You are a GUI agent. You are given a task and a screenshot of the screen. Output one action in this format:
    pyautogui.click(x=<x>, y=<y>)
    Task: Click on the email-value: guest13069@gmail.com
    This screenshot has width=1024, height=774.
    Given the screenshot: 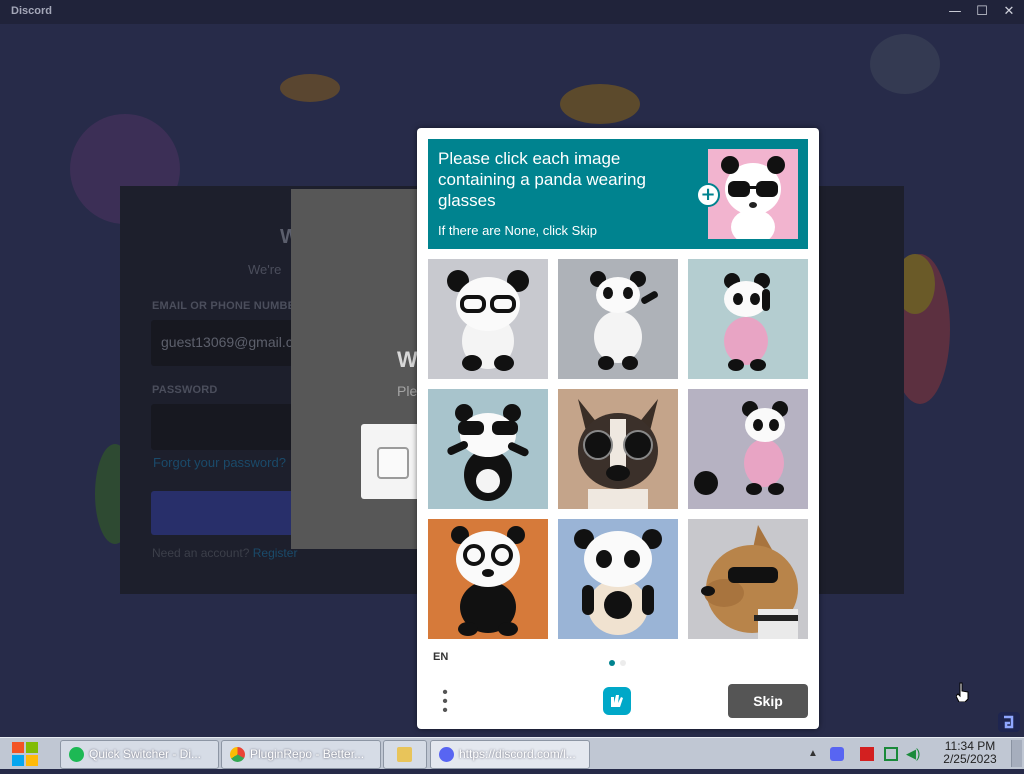 What is the action you would take?
    pyautogui.click(x=237, y=342)
    